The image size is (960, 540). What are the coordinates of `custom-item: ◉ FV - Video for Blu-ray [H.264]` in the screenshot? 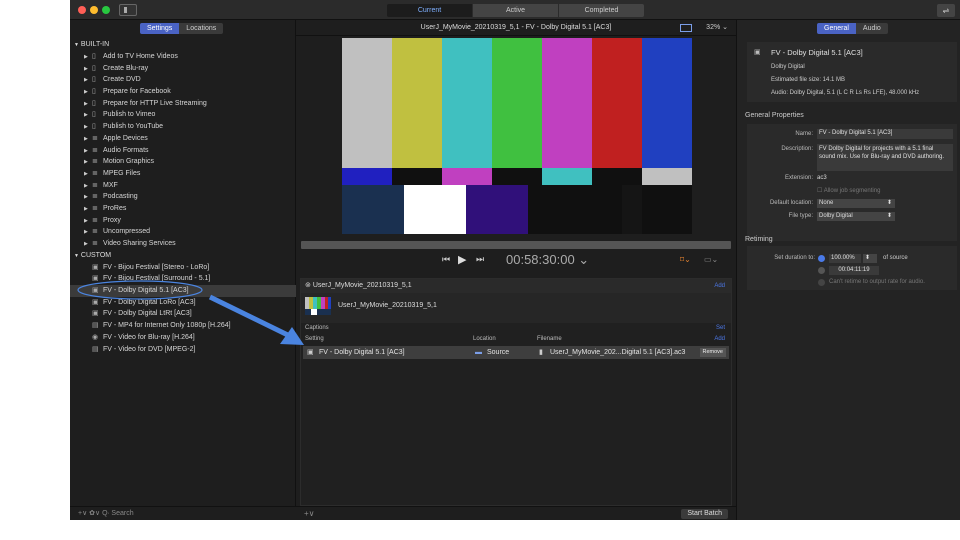 It's located at (183, 338).